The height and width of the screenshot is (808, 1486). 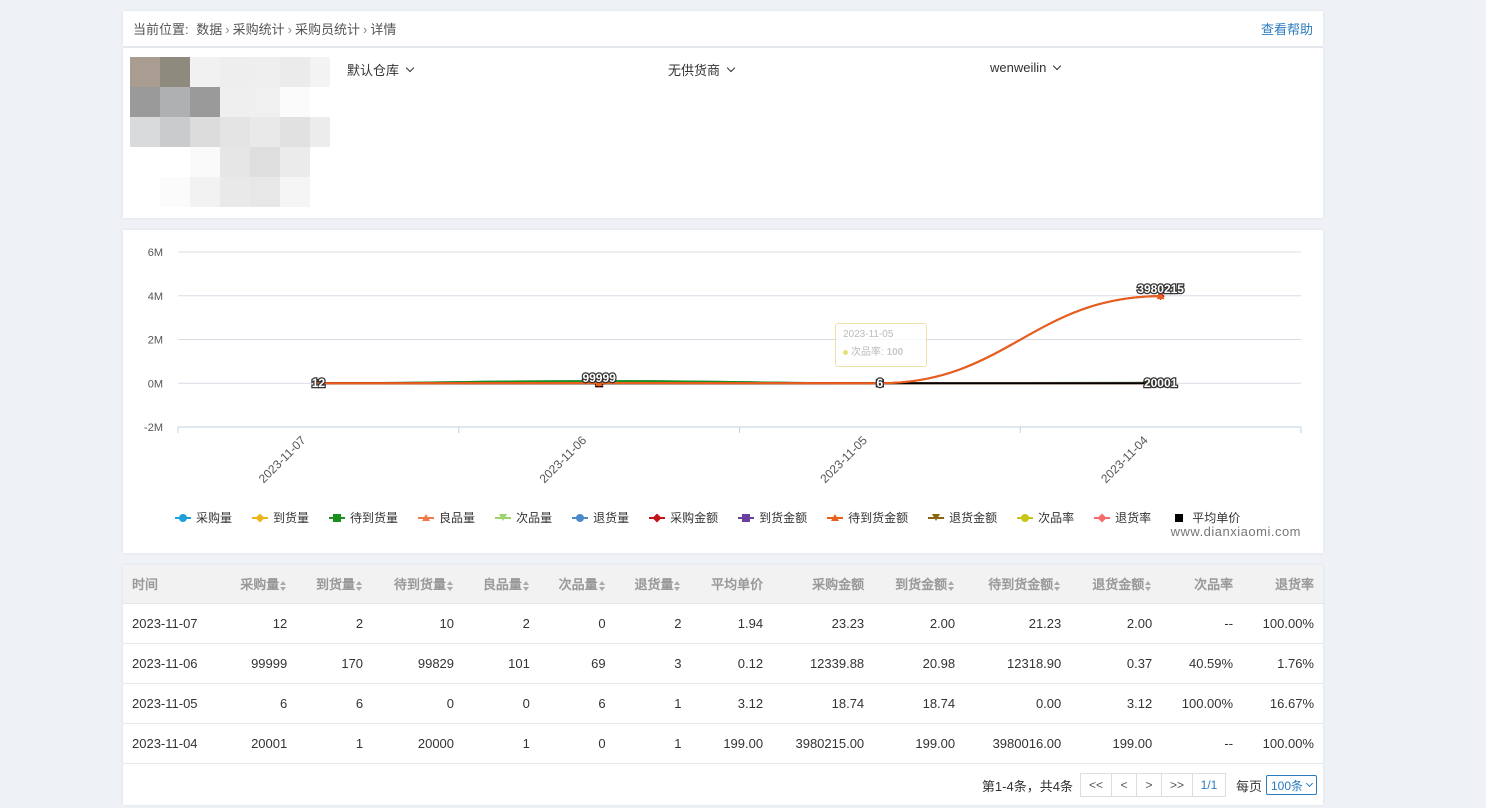 I want to click on column-header: 到货金额, so click(x=919, y=584).